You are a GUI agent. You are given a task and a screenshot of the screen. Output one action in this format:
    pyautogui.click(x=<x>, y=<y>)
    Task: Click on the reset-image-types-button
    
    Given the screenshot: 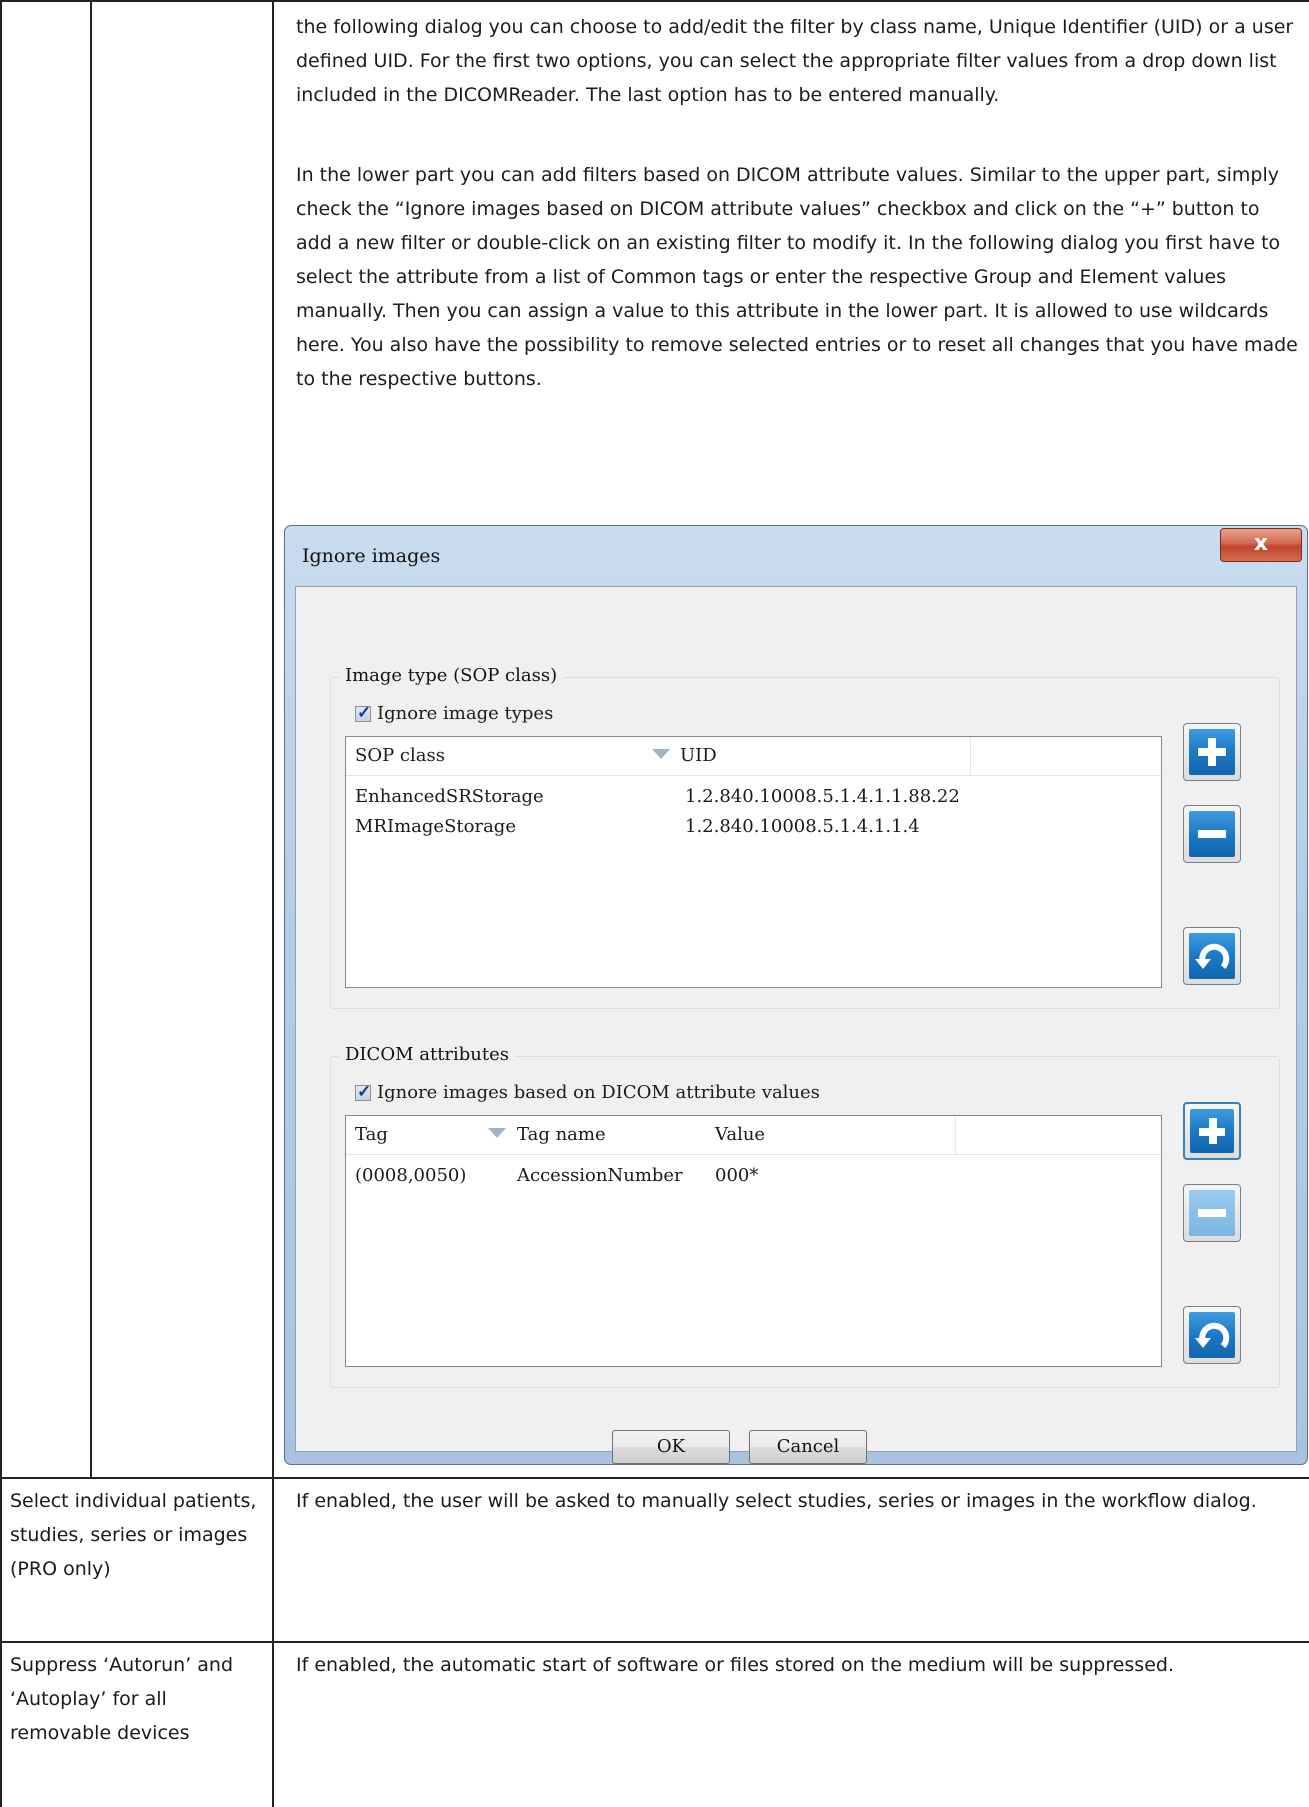 What is the action you would take?
    pyautogui.click(x=1212, y=956)
    